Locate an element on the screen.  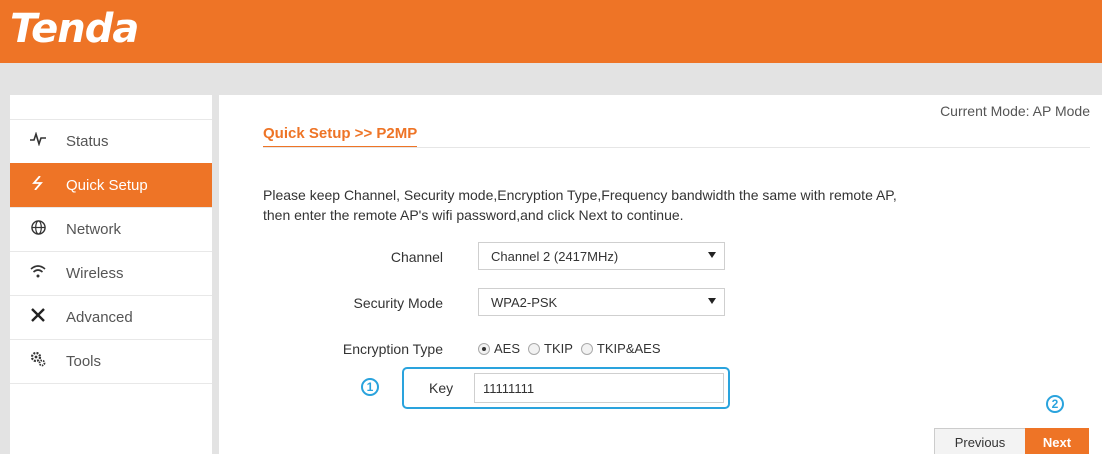
encryption-option-aes: AES is located at coordinates (499, 348).